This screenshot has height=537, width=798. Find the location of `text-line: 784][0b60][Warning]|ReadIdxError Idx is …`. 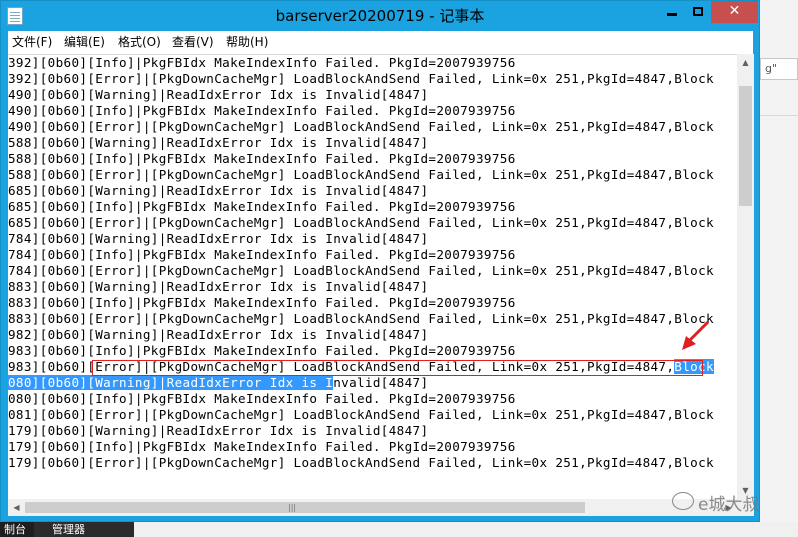

text-line: 784][0b60][Warning]|ReadIdxError Idx is … is located at coordinates (218, 238).